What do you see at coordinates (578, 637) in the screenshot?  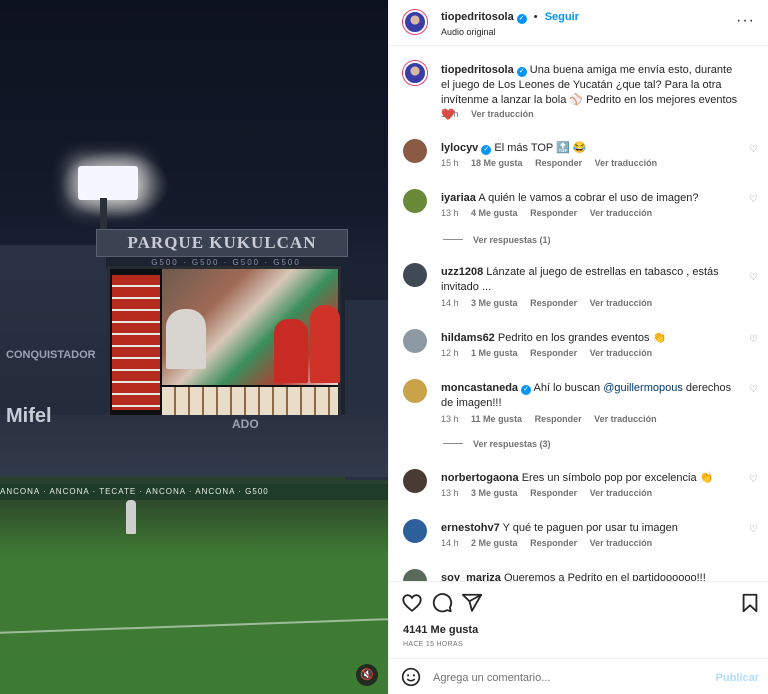 I see `post-actions: 4141 Me gusta HACE 15 HORAS Publicar` at bounding box center [578, 637].